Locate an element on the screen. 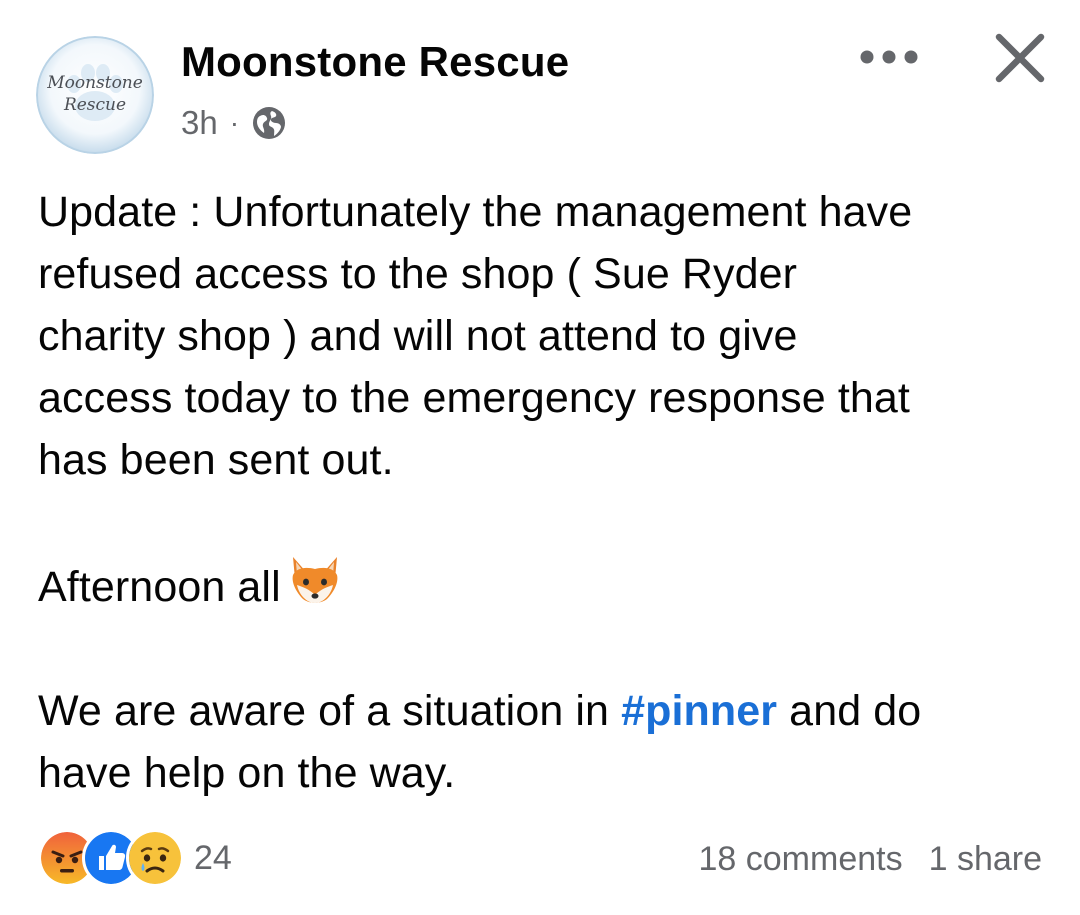  text-segment: and do is located at coordinates (849, 711).